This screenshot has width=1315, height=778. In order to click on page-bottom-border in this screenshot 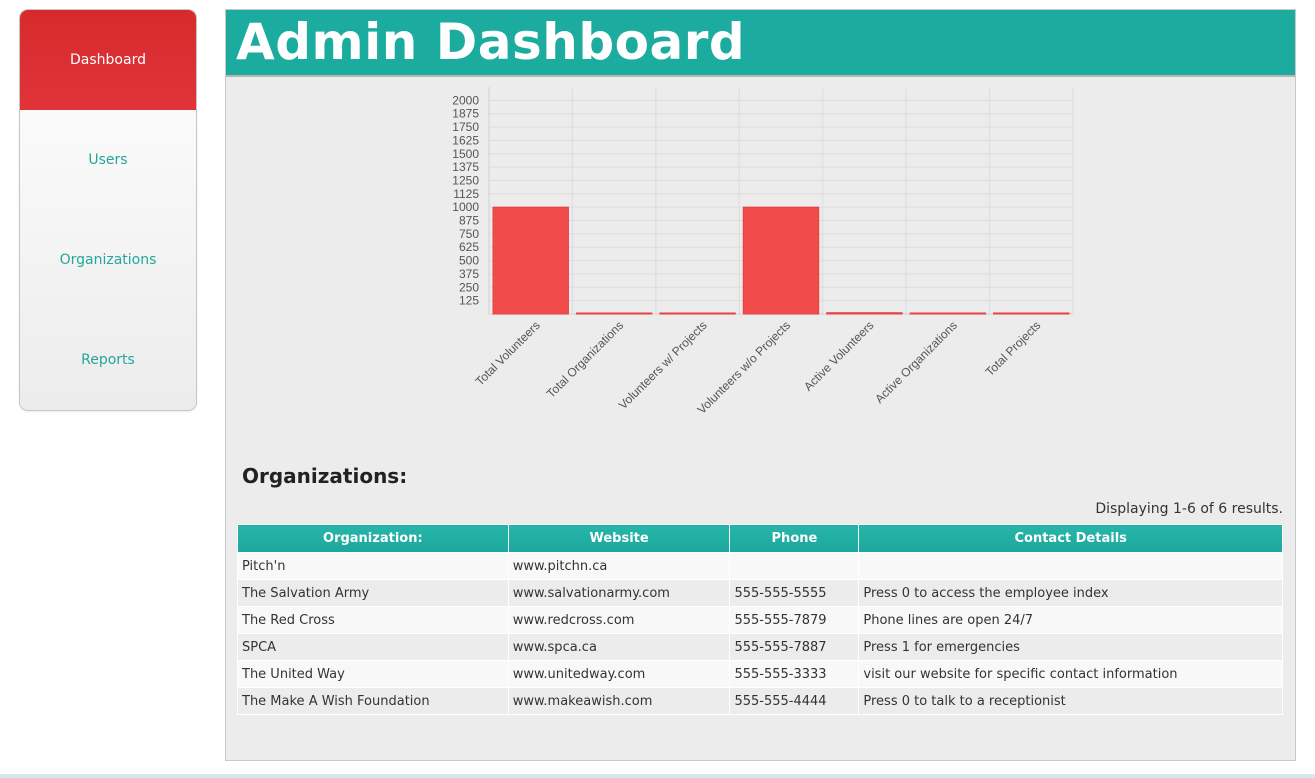, I will do `click(657, 776)`.